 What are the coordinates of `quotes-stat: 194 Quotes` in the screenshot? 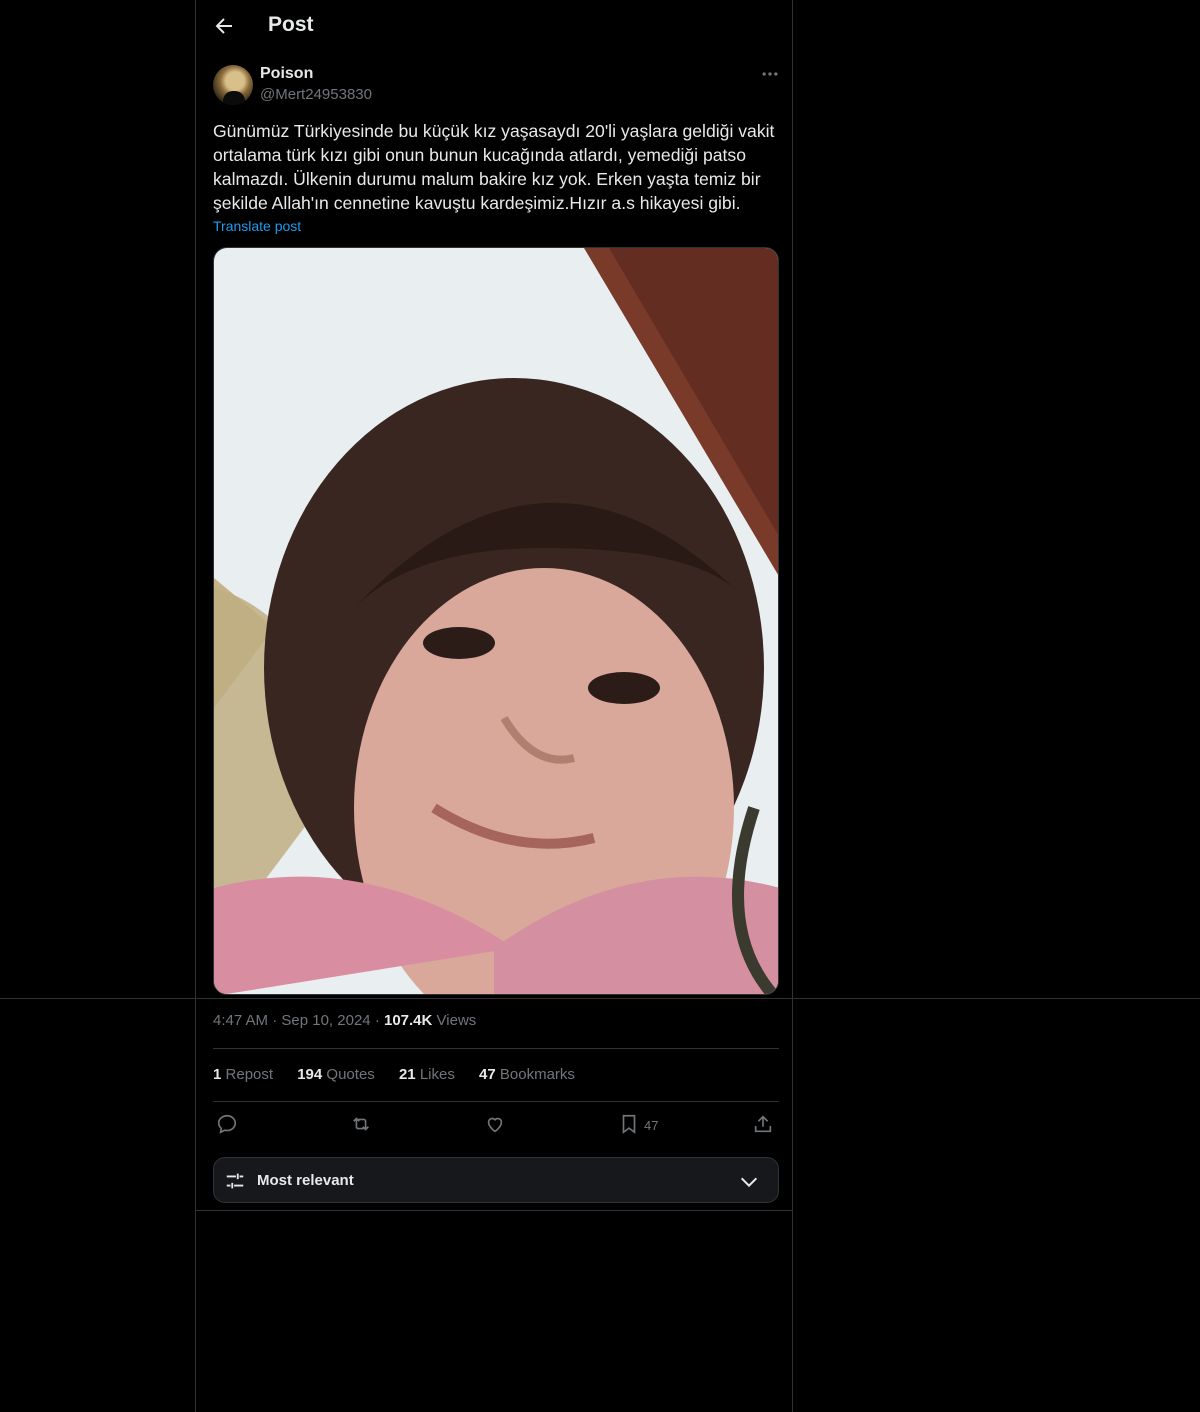 It's located at (336, 1074).